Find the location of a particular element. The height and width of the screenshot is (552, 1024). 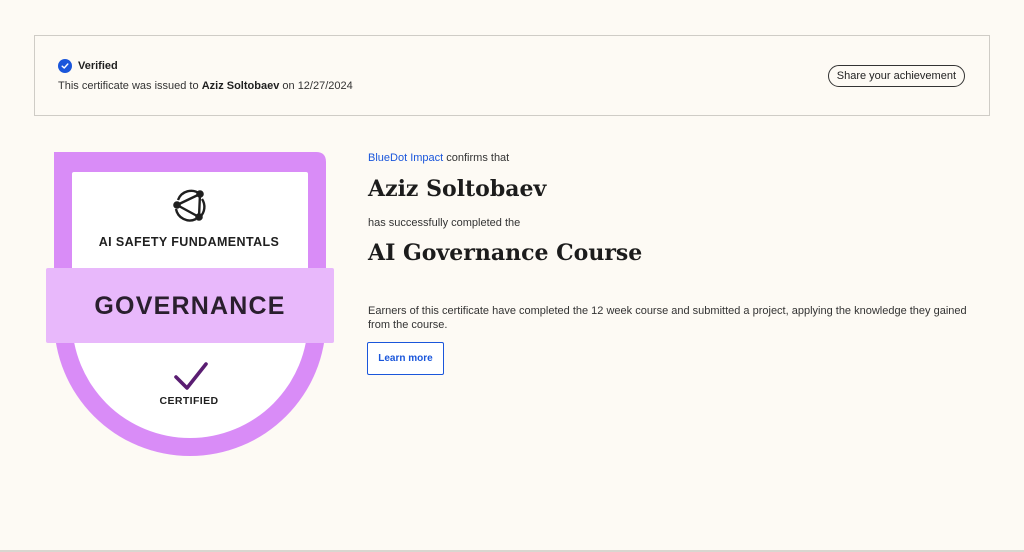

issuer-line: BlueDot Impact confirms that is located at coordinates (439, 158).